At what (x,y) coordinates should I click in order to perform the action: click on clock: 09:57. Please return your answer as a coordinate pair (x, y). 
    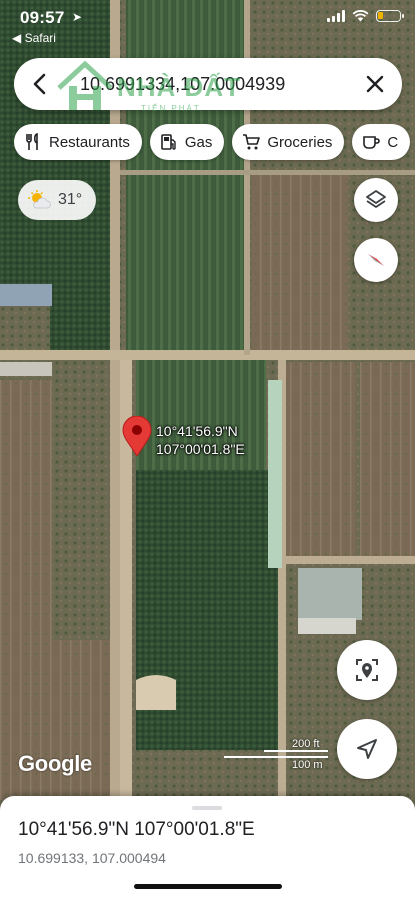
    Looking at the image, I should click on (42, 17).